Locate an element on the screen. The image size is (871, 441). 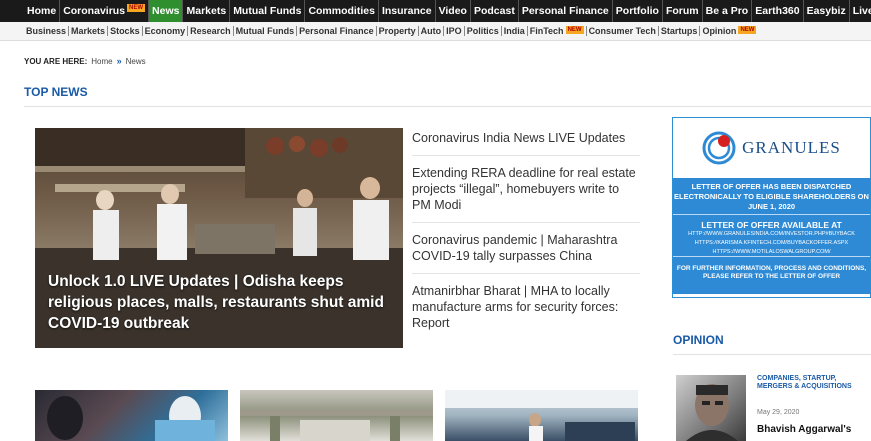
subnav-item-ipo: IPO is located at coordinates (454, 31).